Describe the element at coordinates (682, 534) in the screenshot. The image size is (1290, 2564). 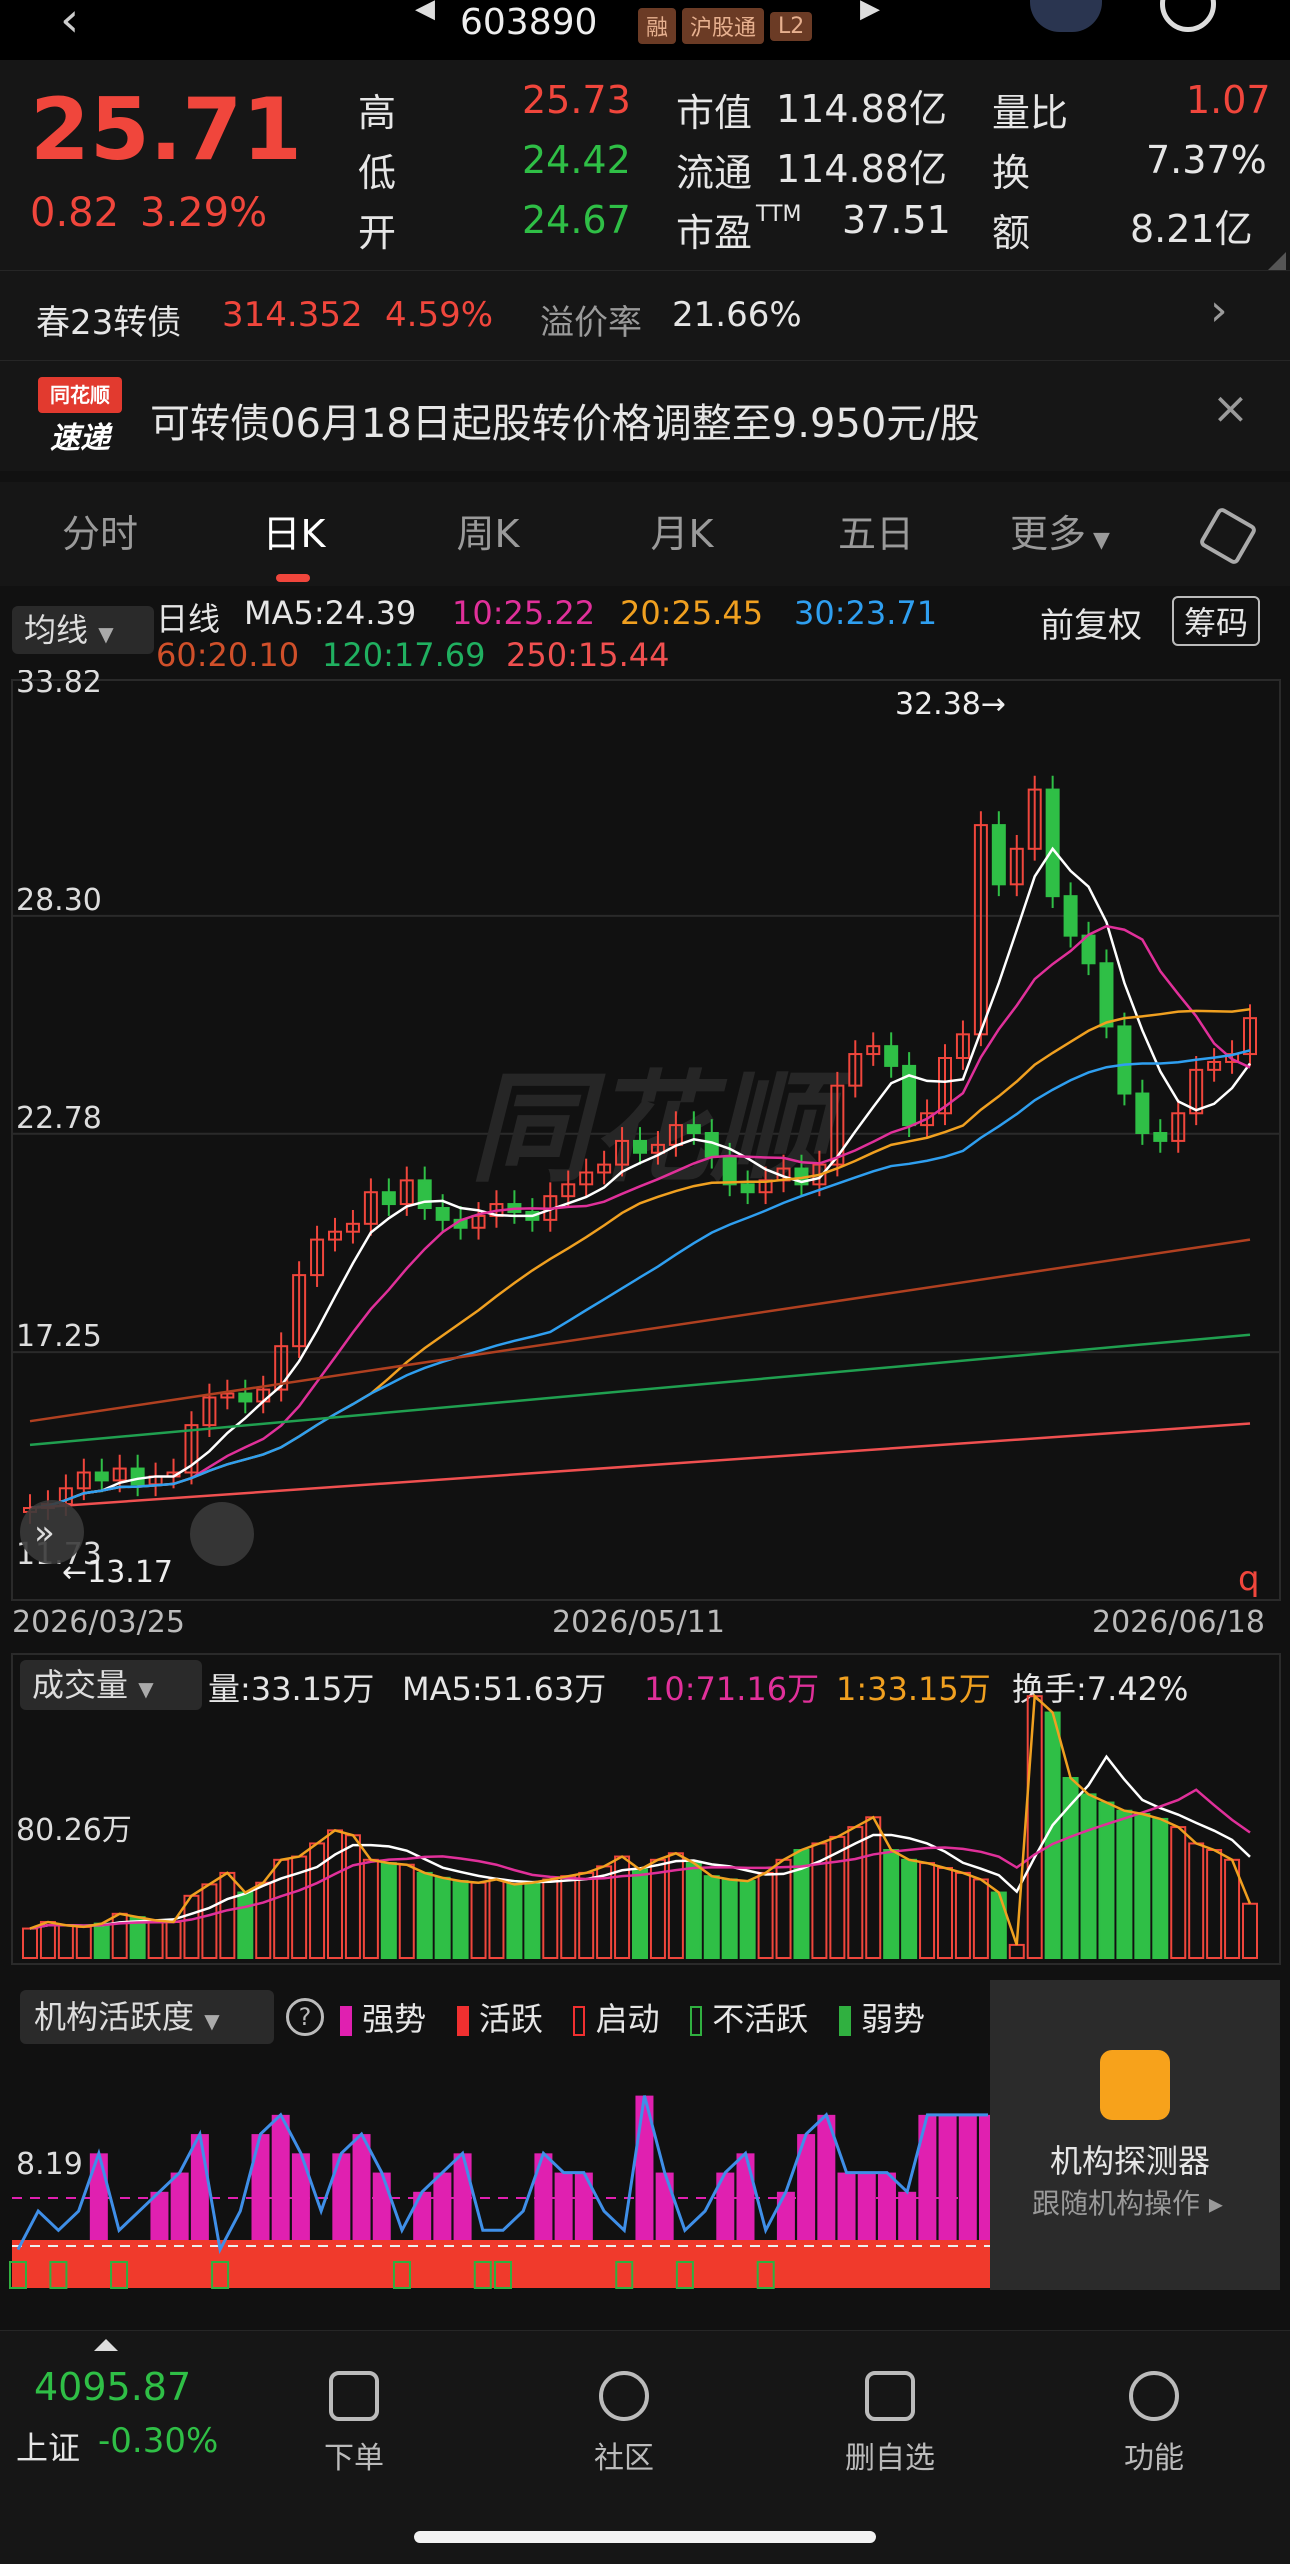
I see `tab-monthly: 月K` at that location.